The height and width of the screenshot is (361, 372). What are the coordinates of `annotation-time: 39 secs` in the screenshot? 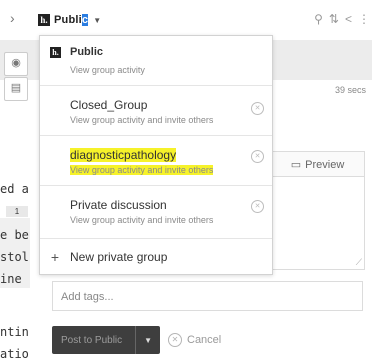 It's located at (350, 90).